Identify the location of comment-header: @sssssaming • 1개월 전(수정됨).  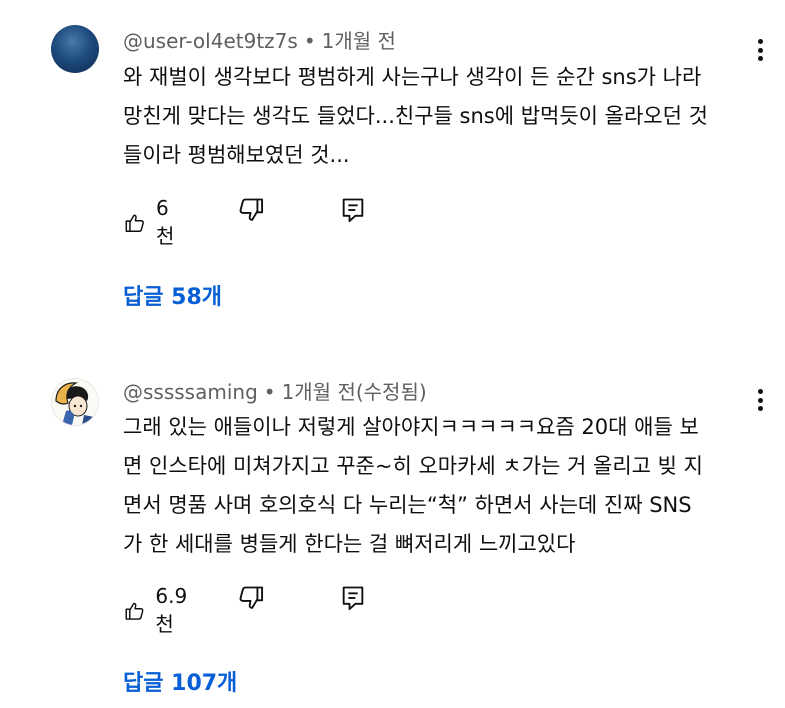
(275, 390).